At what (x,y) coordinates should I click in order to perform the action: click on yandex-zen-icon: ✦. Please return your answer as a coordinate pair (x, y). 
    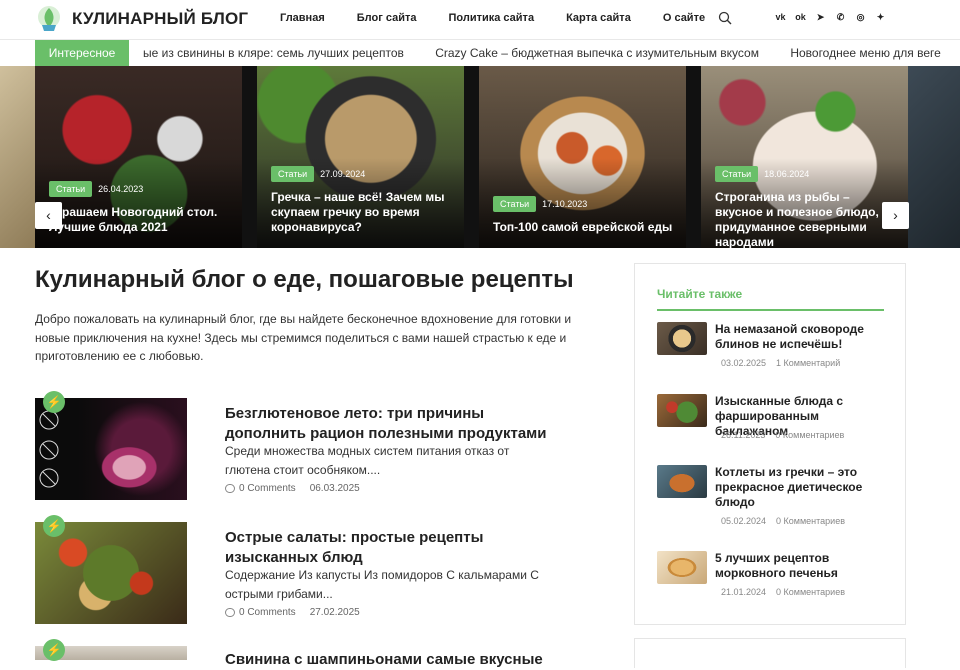
    Looking at the image, I should click on (880, 17).